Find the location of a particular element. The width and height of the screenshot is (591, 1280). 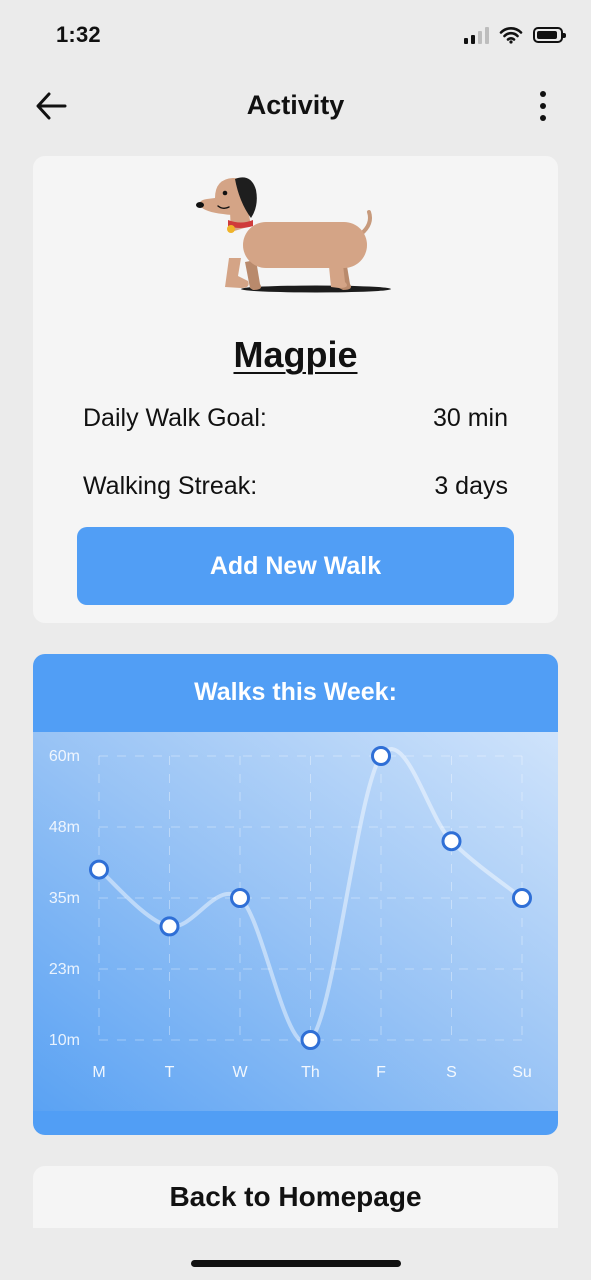

nav-bar: Activity is located at coordinates (295, 106).